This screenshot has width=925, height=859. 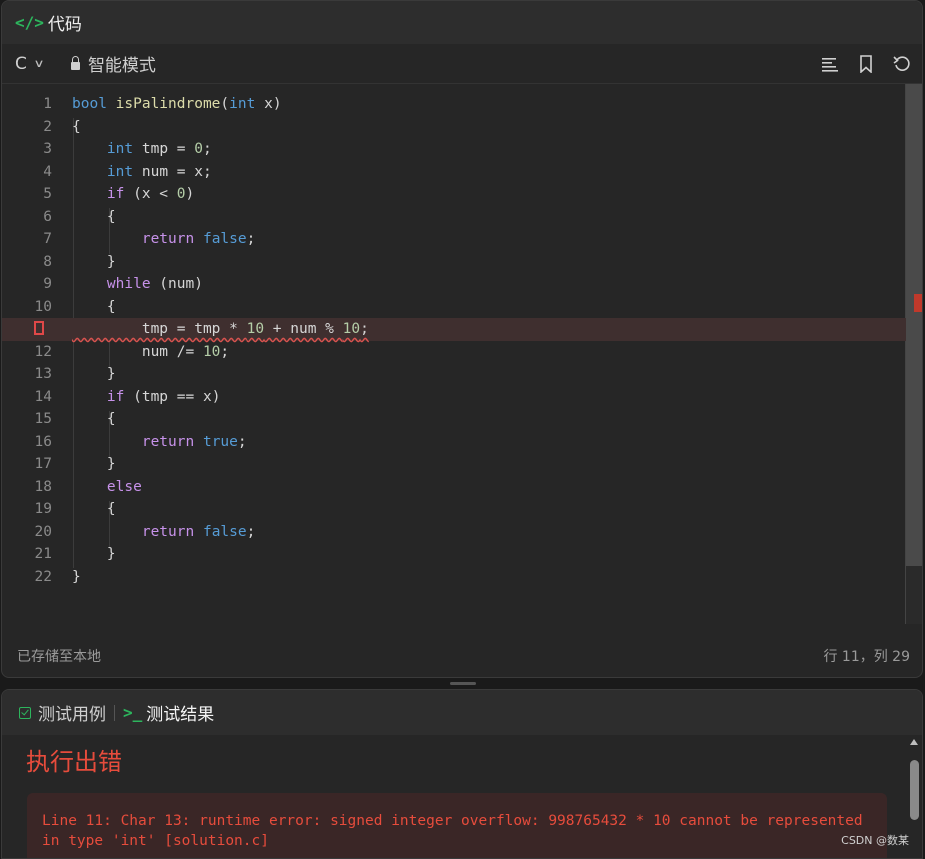 What do you see at coordinates (151, 351) in the screenshot?
I see `code-text: num /= 10;` at bounding box center [151, 351].